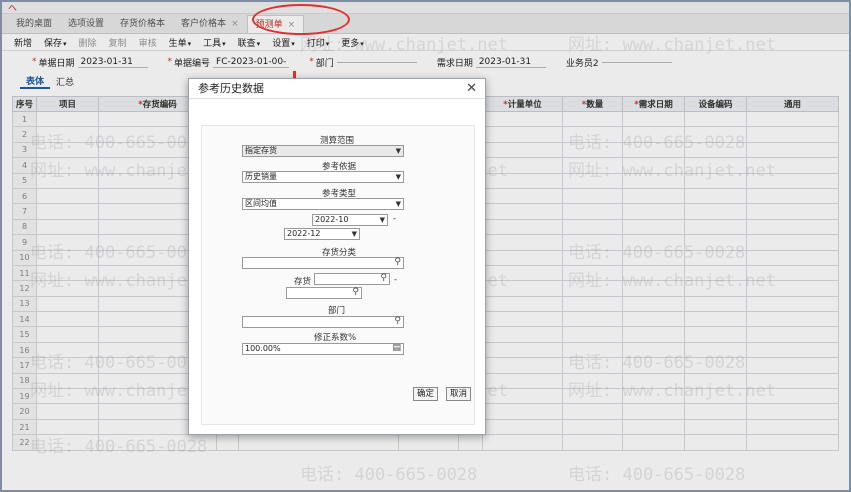  I want to click on inventory-from-input: ⚲, so click(352, 279).